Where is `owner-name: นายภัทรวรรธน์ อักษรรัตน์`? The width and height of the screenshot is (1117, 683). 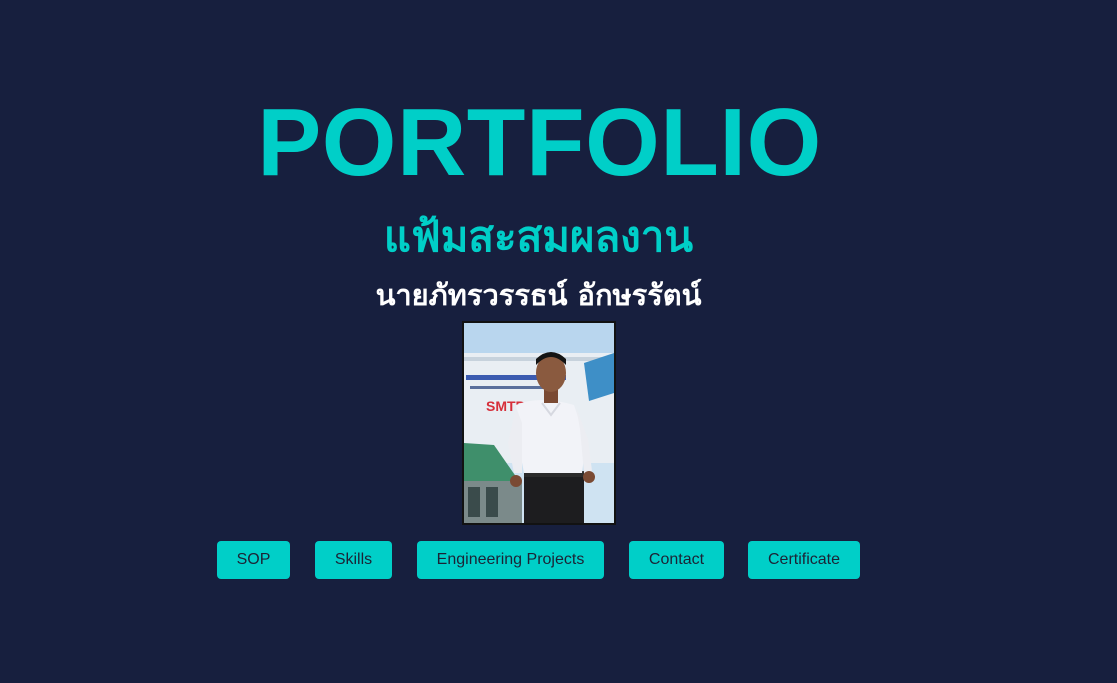 owner-name: นายภัทรวรรธน์ อักษรรัตน์ is located at coordinates (538, 295).